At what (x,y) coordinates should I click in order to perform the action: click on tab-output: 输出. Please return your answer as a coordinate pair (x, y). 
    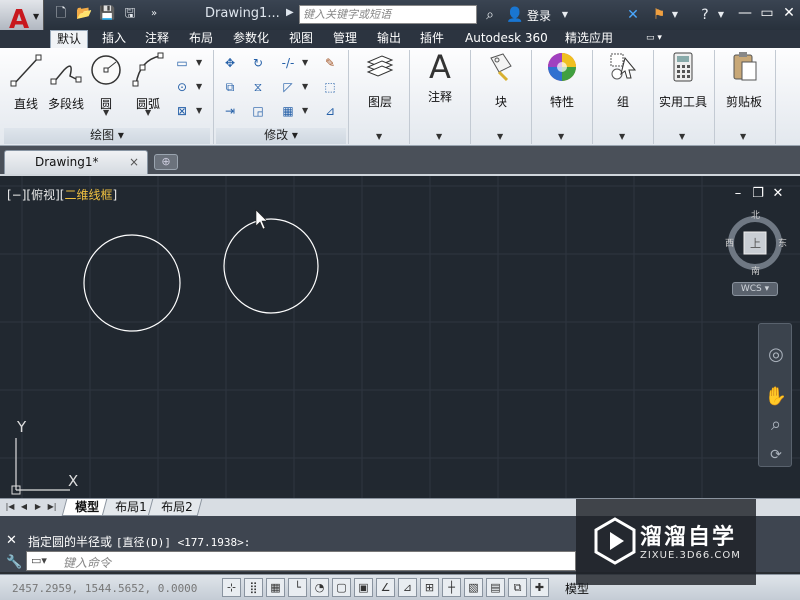
    Looking at the image, I should click on (389, 39).